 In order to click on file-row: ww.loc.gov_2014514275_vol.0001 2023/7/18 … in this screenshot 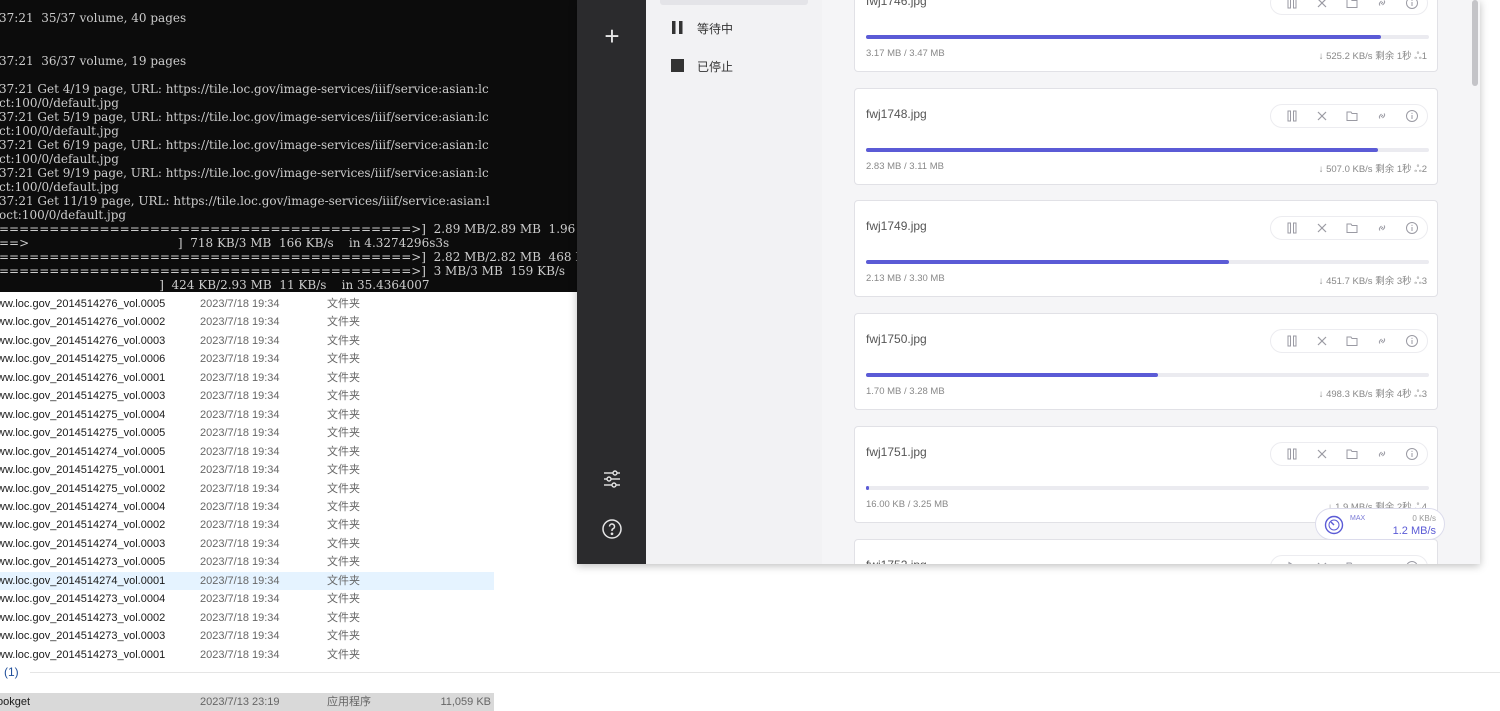, I will do `click(247, 470)`.